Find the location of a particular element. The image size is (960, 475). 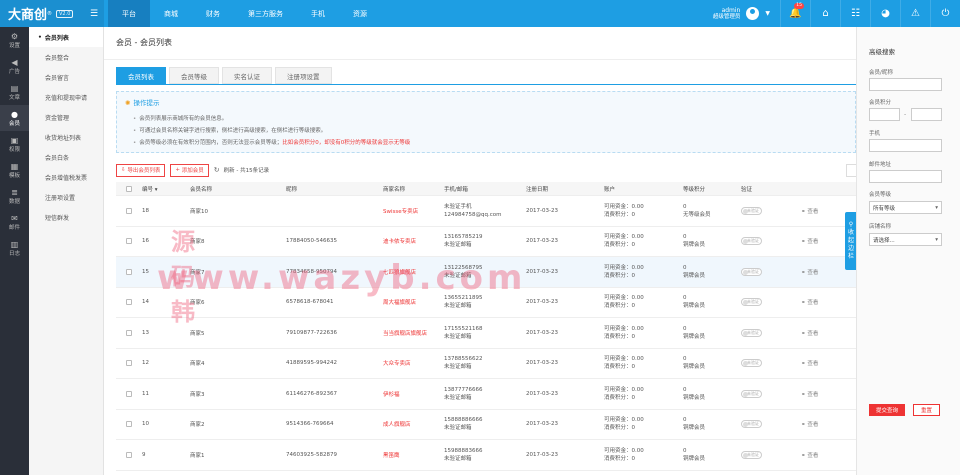

user-info: admin 超级管理员 is located at coordinates (727, 14).